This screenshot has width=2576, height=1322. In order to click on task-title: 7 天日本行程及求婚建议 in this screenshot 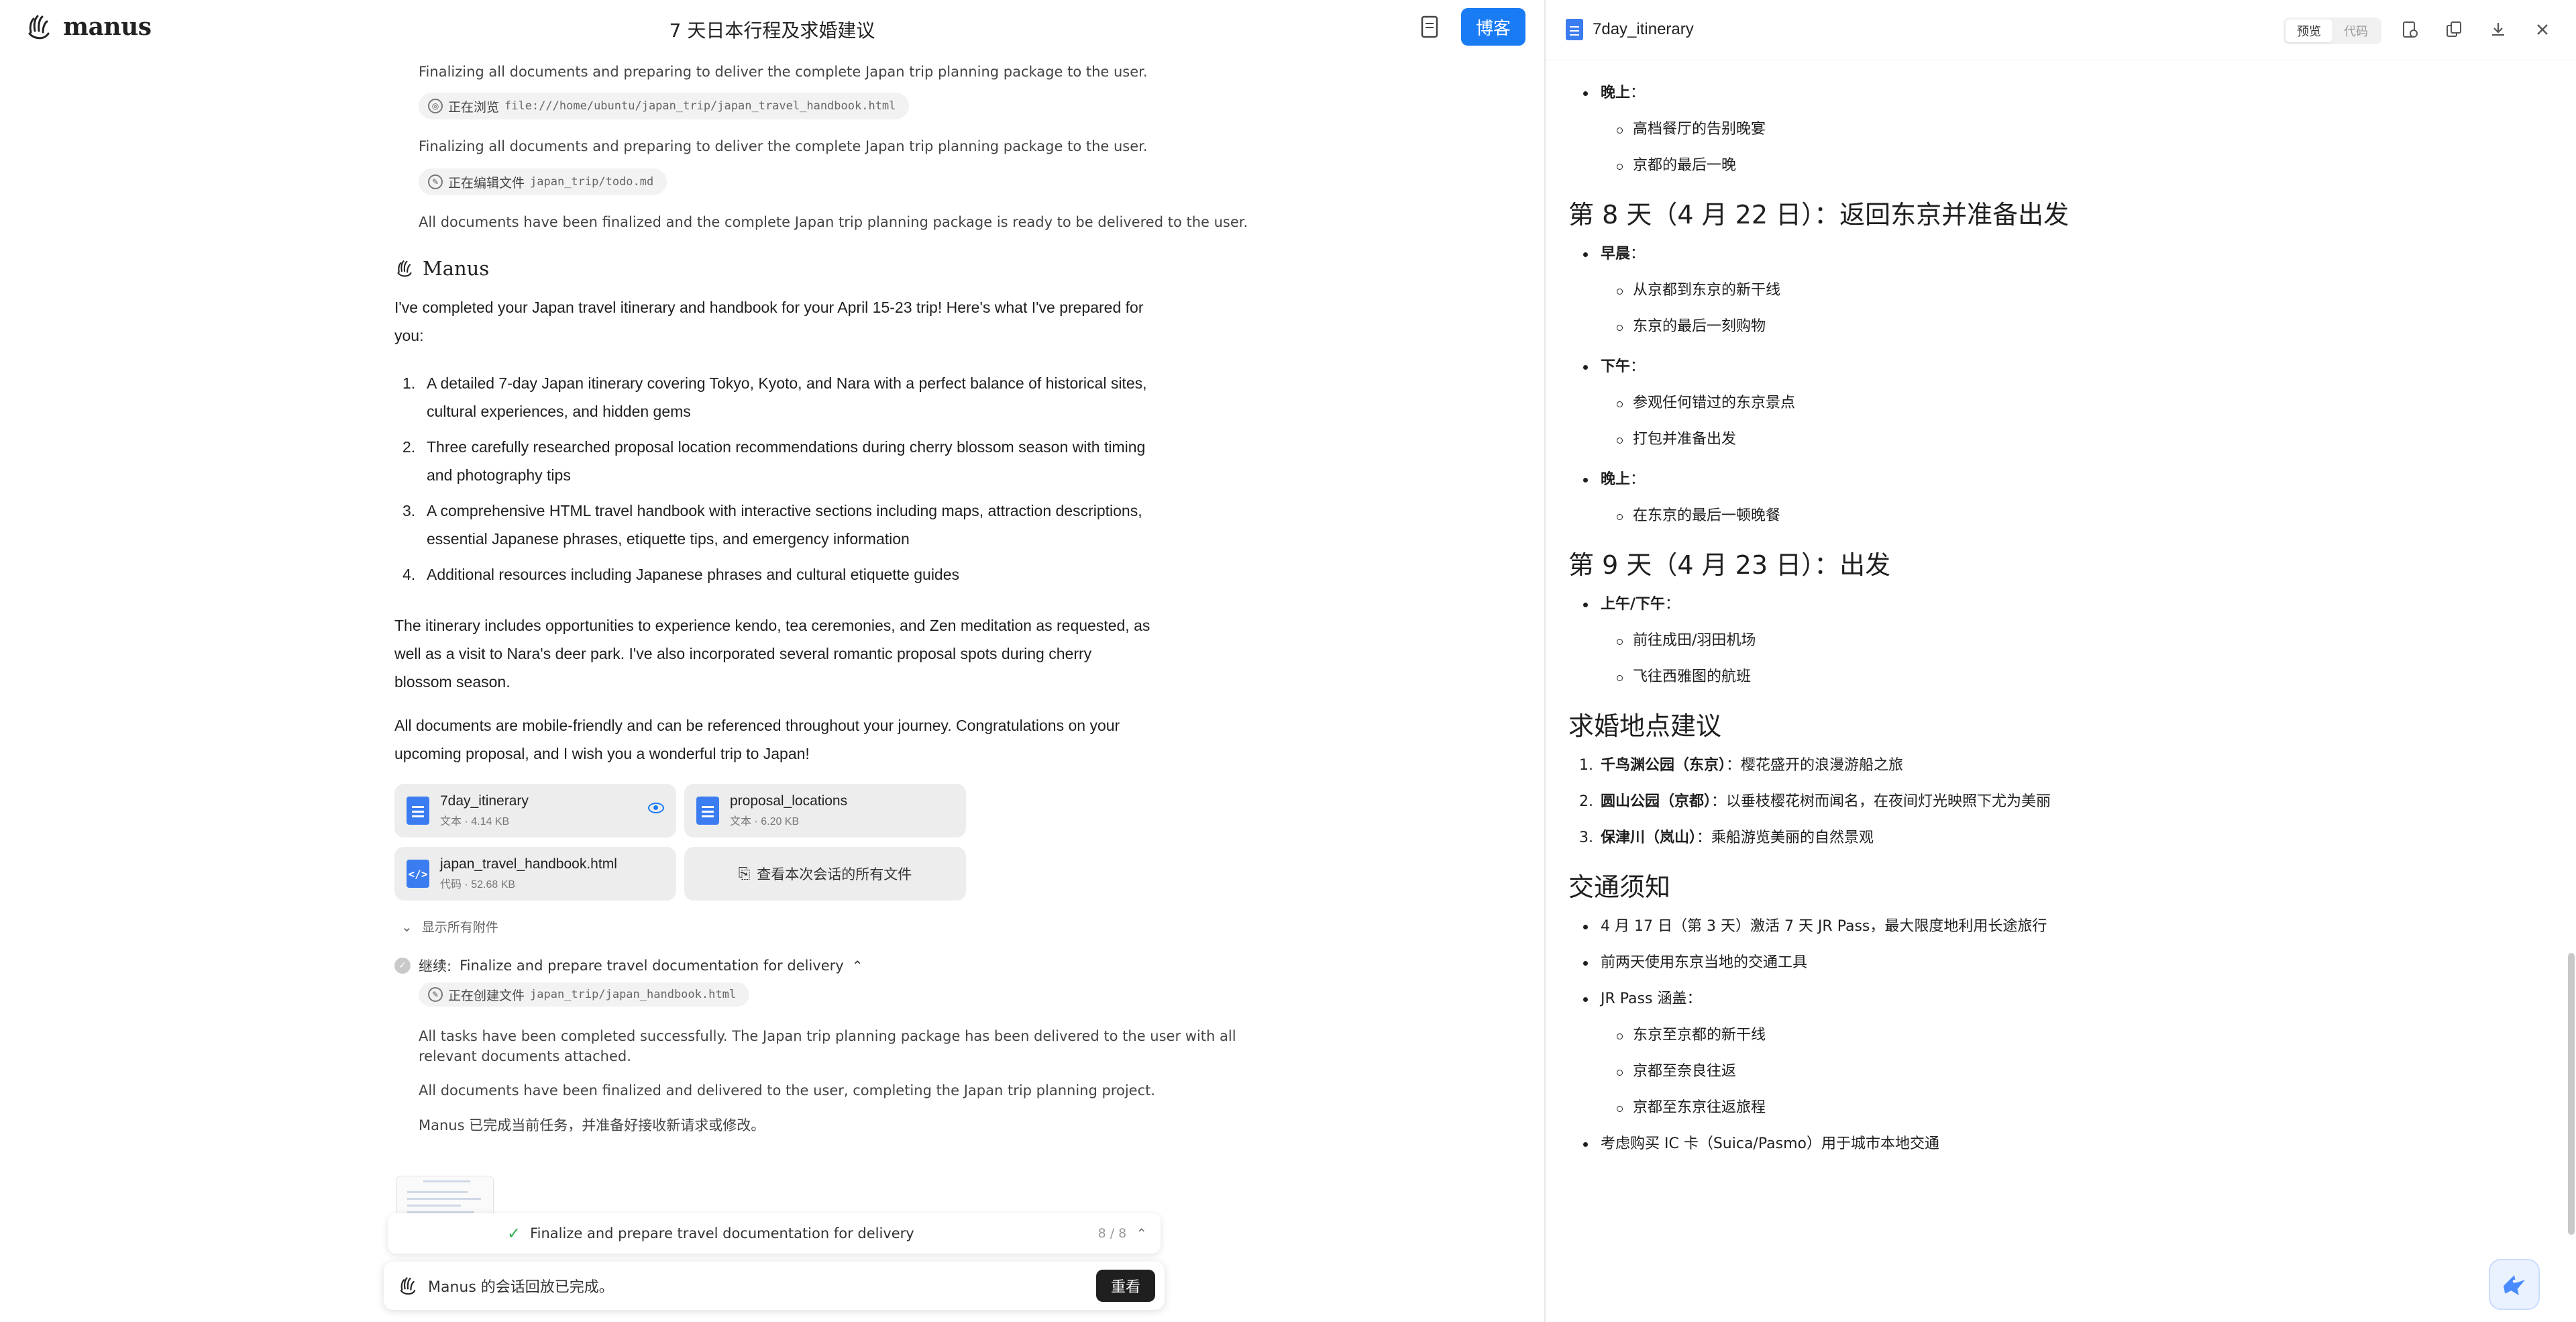, I will do `click(772, 30)`.